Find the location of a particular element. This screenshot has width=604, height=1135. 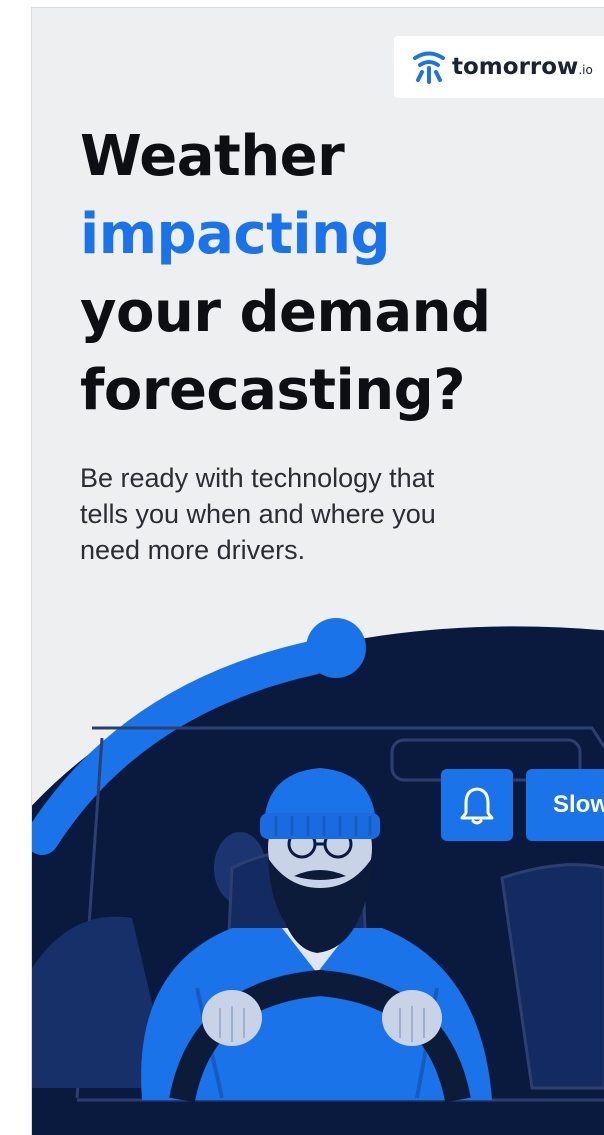

beanie-cuff is located at coordinates (320, 826).